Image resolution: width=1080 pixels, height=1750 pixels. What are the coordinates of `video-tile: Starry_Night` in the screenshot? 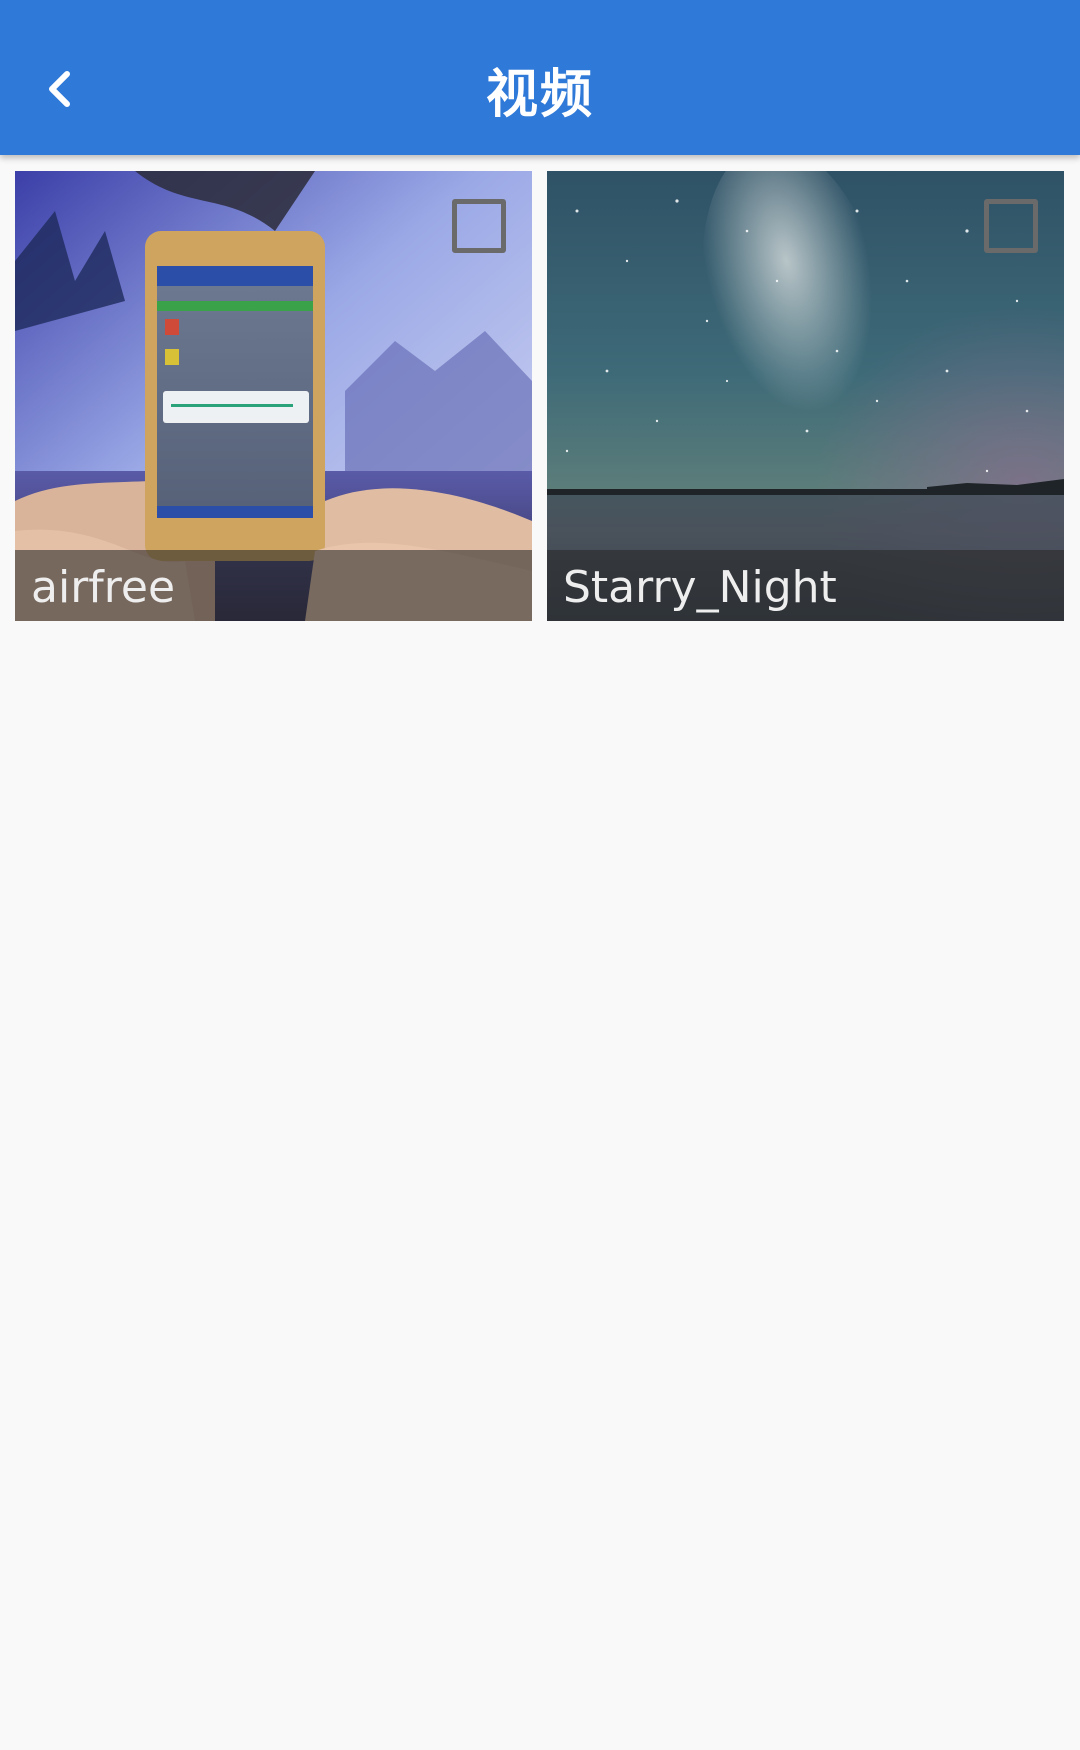 It's located at (805, 396).